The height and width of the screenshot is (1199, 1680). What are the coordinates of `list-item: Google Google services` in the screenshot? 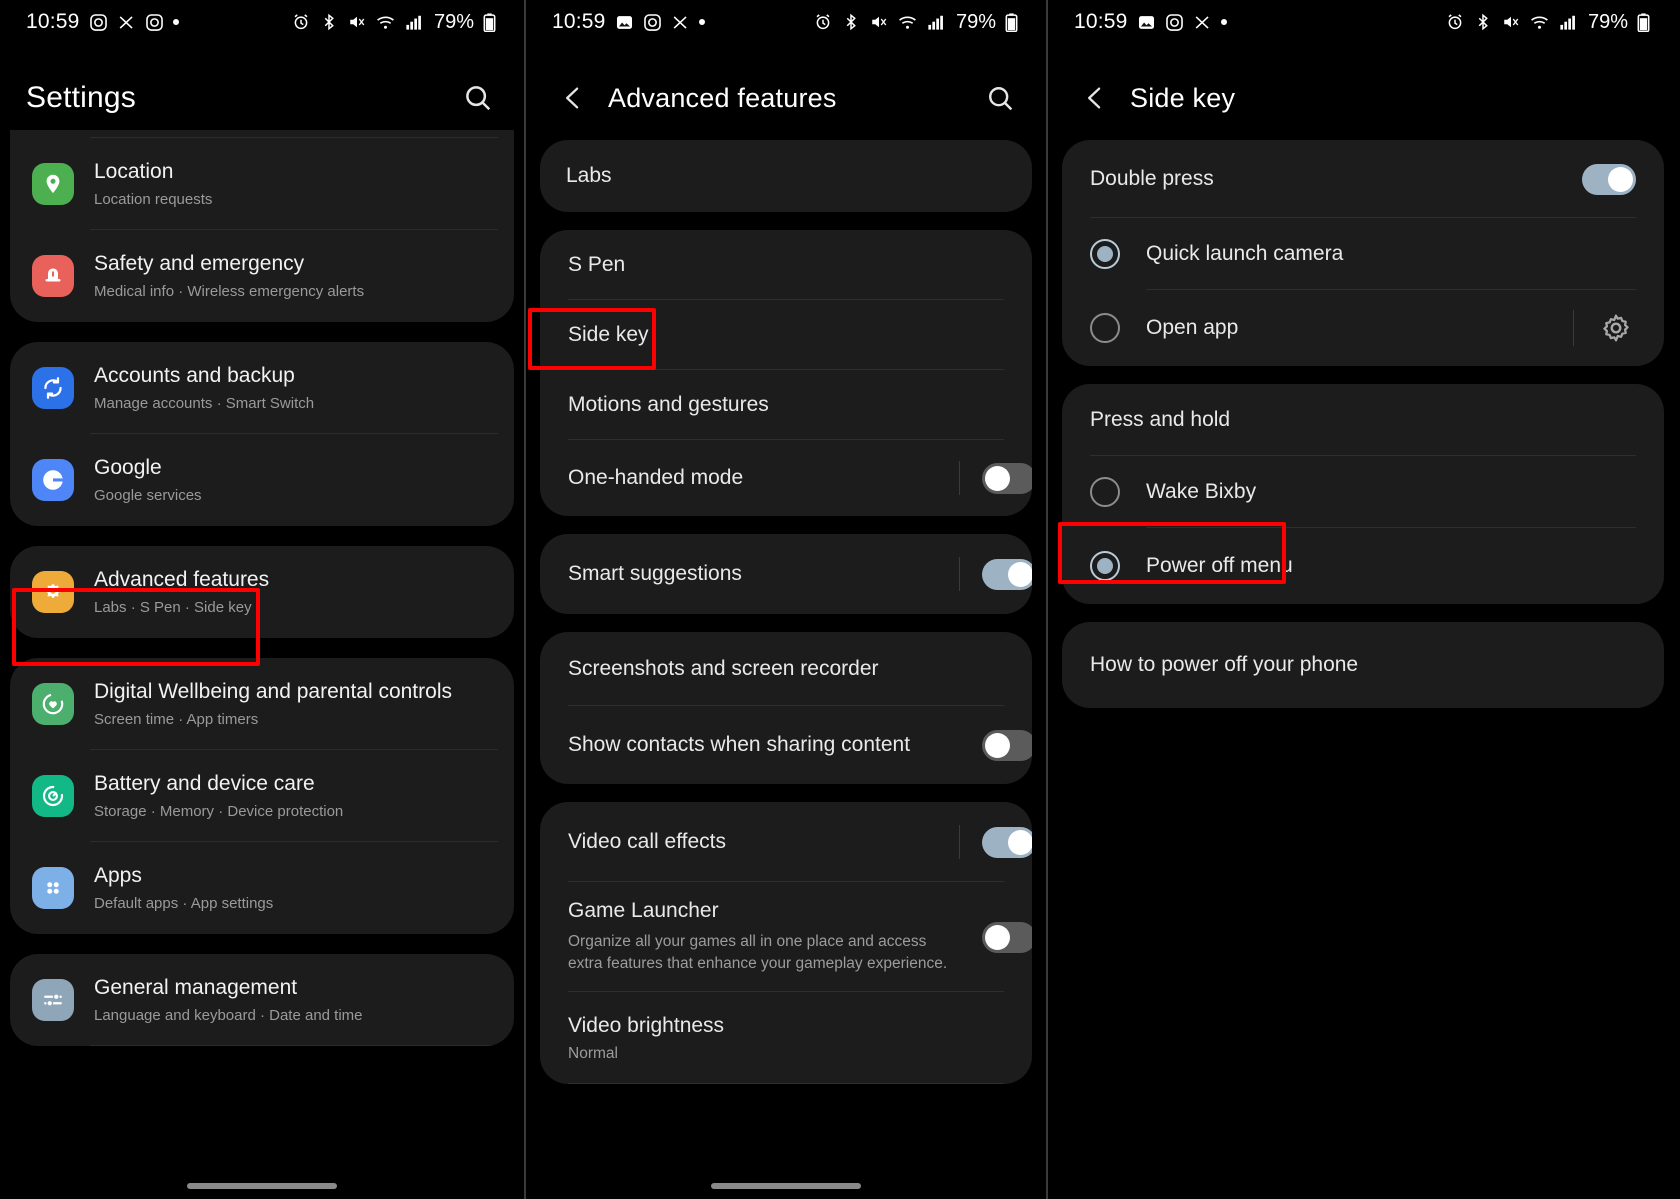 It's located at (262, 480).